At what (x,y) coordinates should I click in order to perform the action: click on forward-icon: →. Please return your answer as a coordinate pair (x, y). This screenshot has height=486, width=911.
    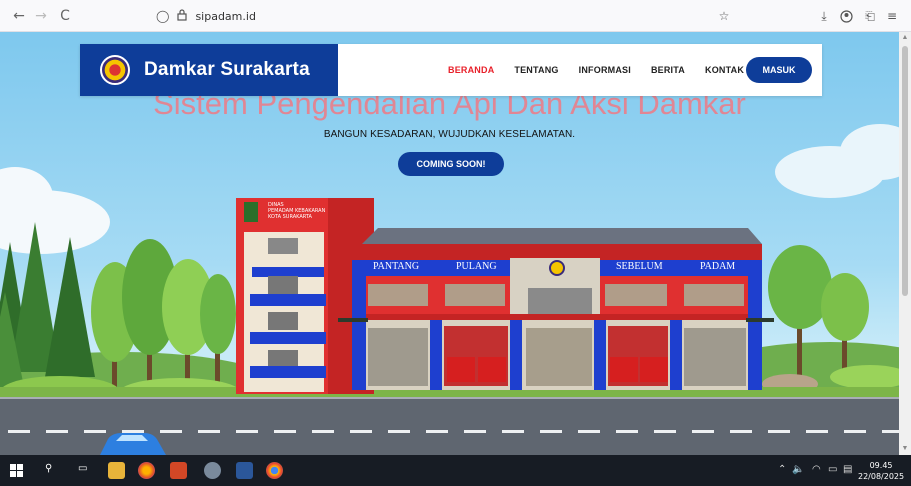
    Looking at the image, I should click on (41, 16).